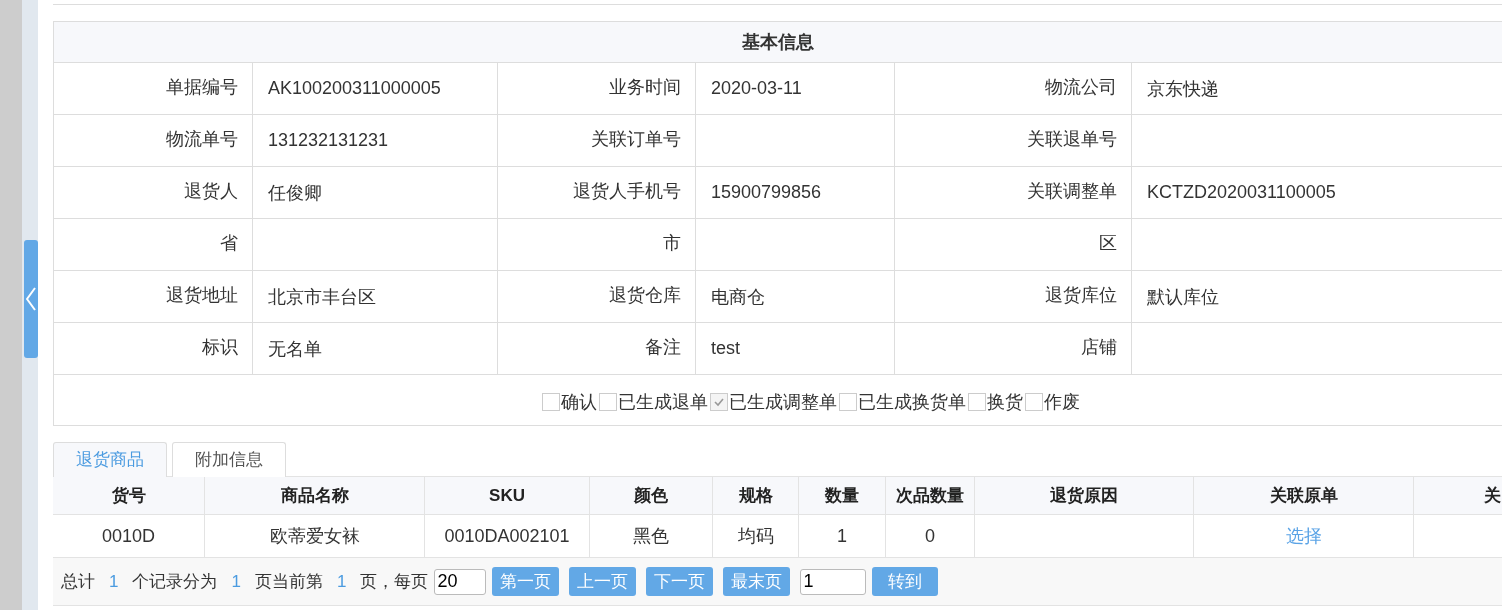  Describe the element at coordinates (672, 243) in the screenshot. I see `field-label: 市` at that location.